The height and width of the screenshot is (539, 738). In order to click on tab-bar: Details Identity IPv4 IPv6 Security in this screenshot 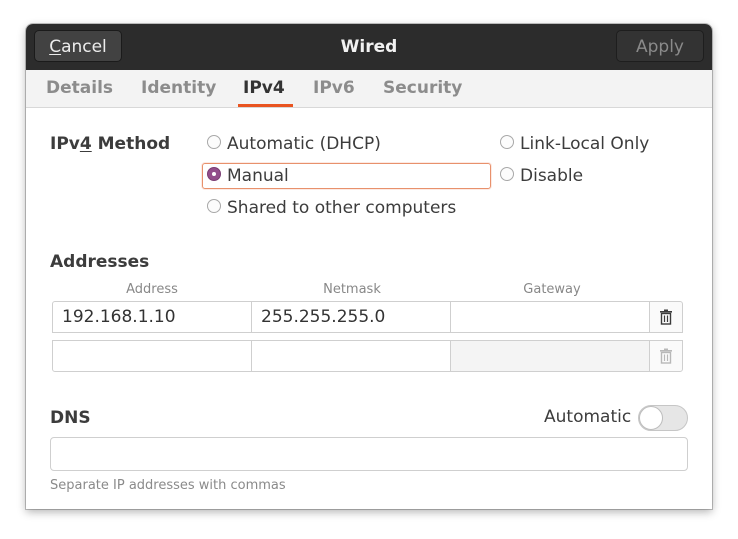, I will do `click(369, 89)`.